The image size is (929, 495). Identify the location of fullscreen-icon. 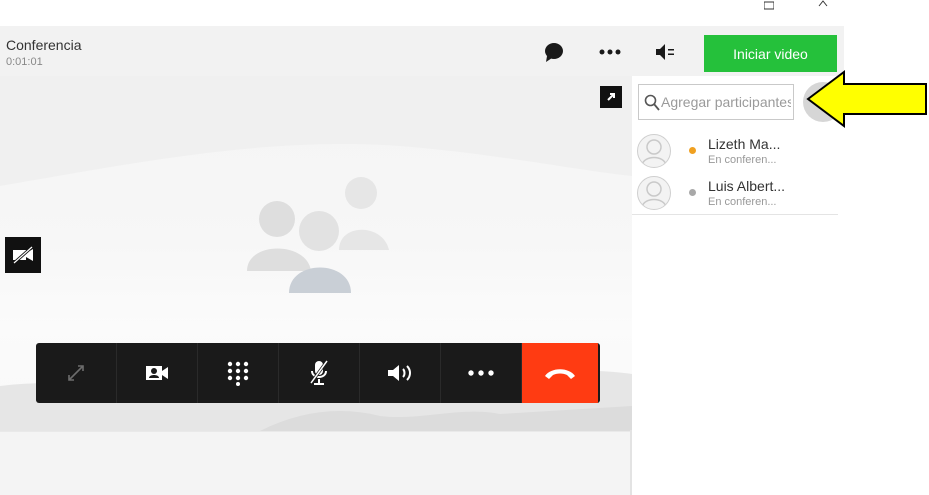
(76, 373).